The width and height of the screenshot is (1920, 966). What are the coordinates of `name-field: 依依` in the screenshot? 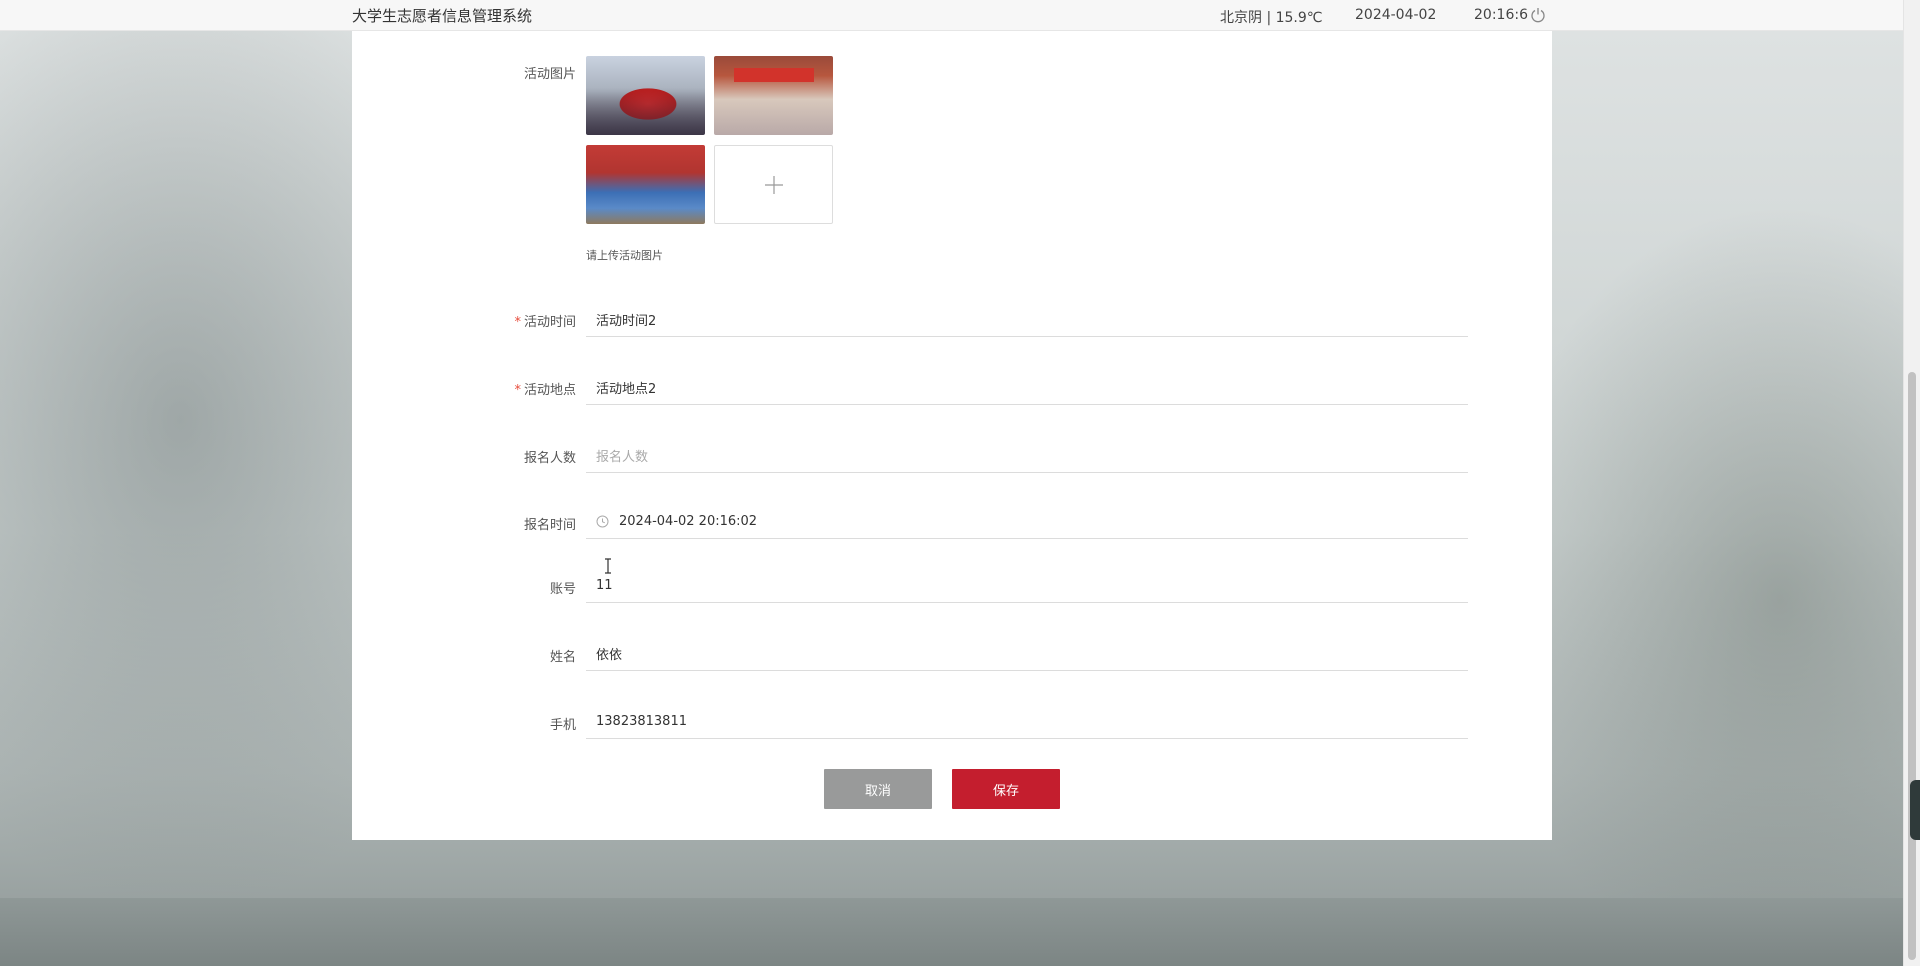 It's located at (1027, 654).